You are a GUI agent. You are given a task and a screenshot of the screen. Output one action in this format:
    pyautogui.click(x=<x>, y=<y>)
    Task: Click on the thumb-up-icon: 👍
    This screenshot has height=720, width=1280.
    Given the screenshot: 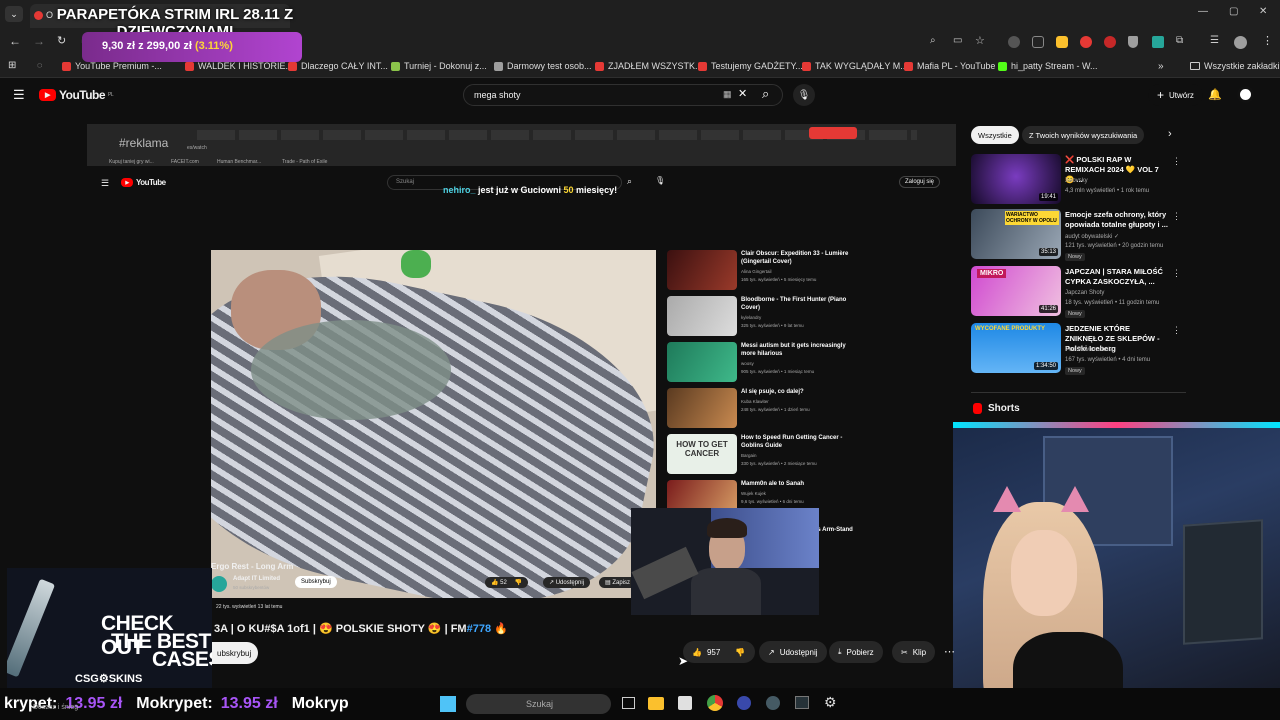 What is the action you would take?
    pyautogui.click(x=495, y=583)
    